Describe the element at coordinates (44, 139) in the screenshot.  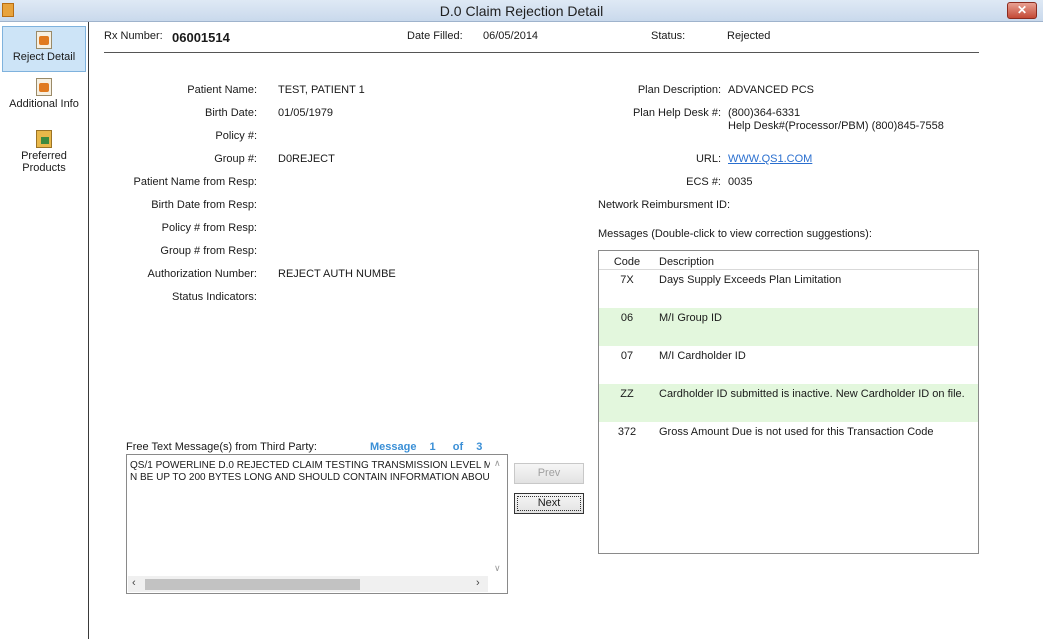
I see `preferred-products-icon` at that location.